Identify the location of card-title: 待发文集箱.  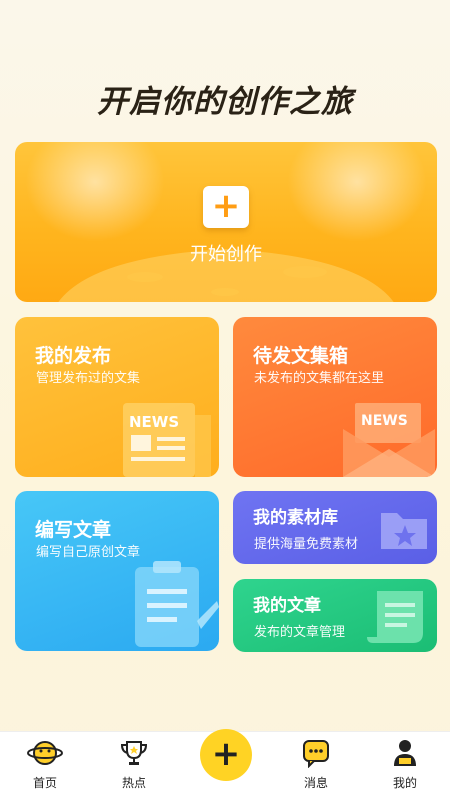
(301, 356).